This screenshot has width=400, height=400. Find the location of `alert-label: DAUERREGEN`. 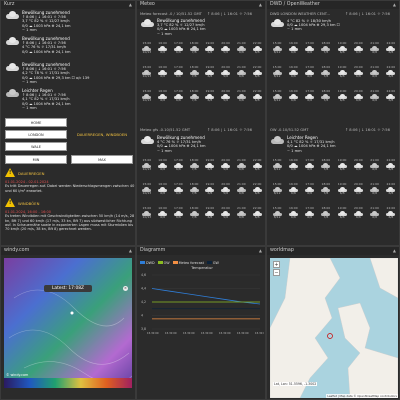

alert-label: DAUERREGEN is located at coordinates (31, 173).